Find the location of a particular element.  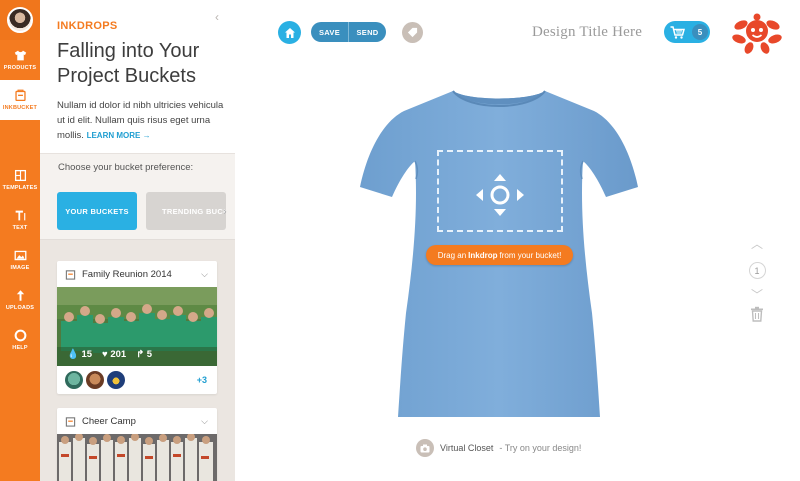

bucket-photo is located at coordinates (137, 457).